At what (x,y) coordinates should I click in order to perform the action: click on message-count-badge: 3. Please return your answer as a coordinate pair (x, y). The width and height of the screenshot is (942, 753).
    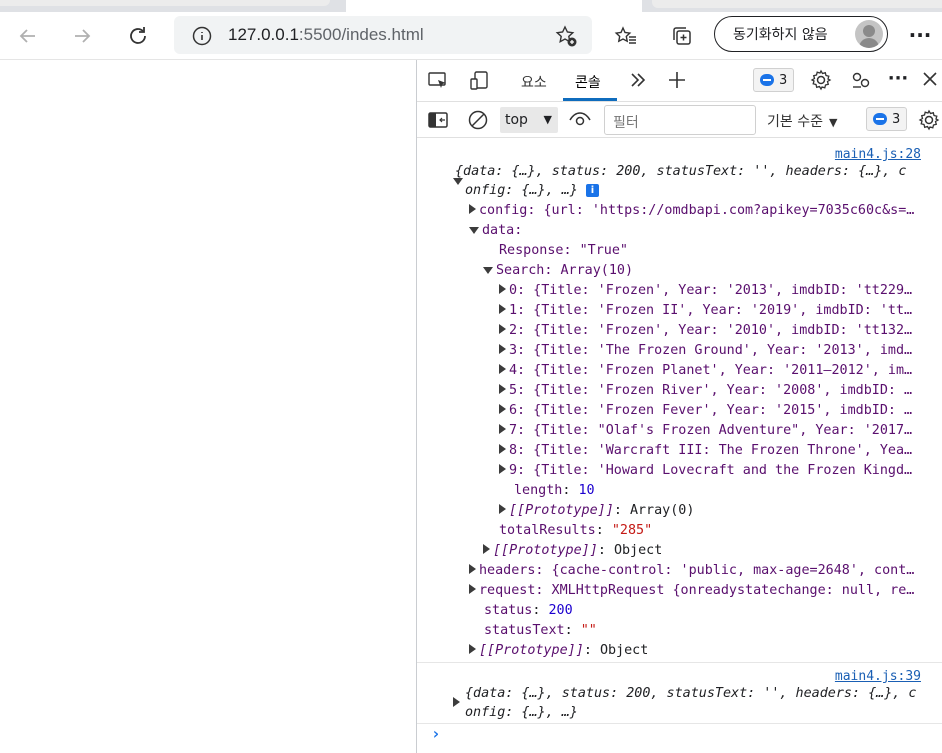
    Looking at the image, I should click on (774, 80).